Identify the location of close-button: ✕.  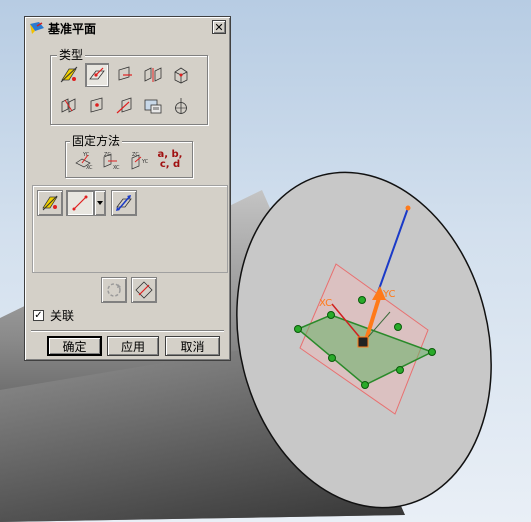
(219, 27).